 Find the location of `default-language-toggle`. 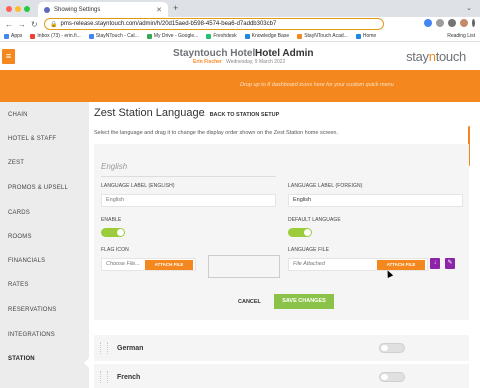

default-language-toggle is located at coordinates (300, 232).